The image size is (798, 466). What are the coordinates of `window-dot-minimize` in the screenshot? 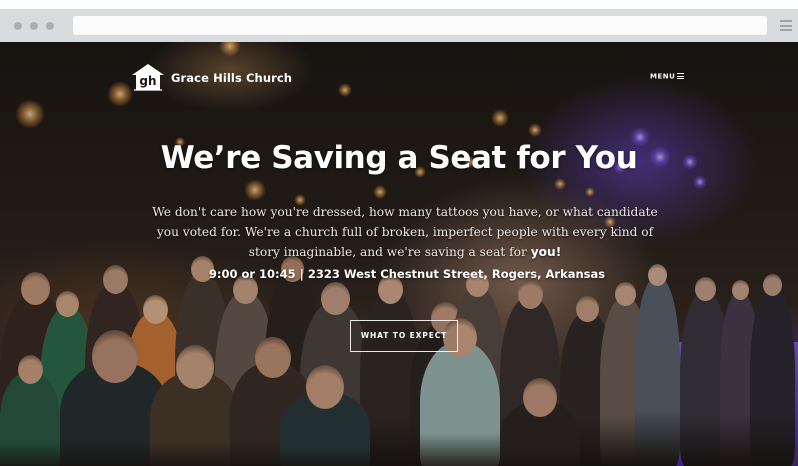 It's located at (34, 26).